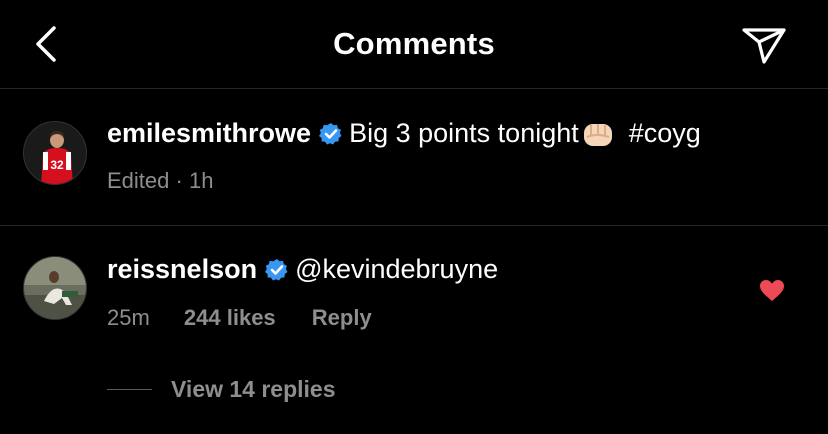 The height and width of the screenshot is (434, 828). I want to click on page-title: Comments, so click(414, 43).